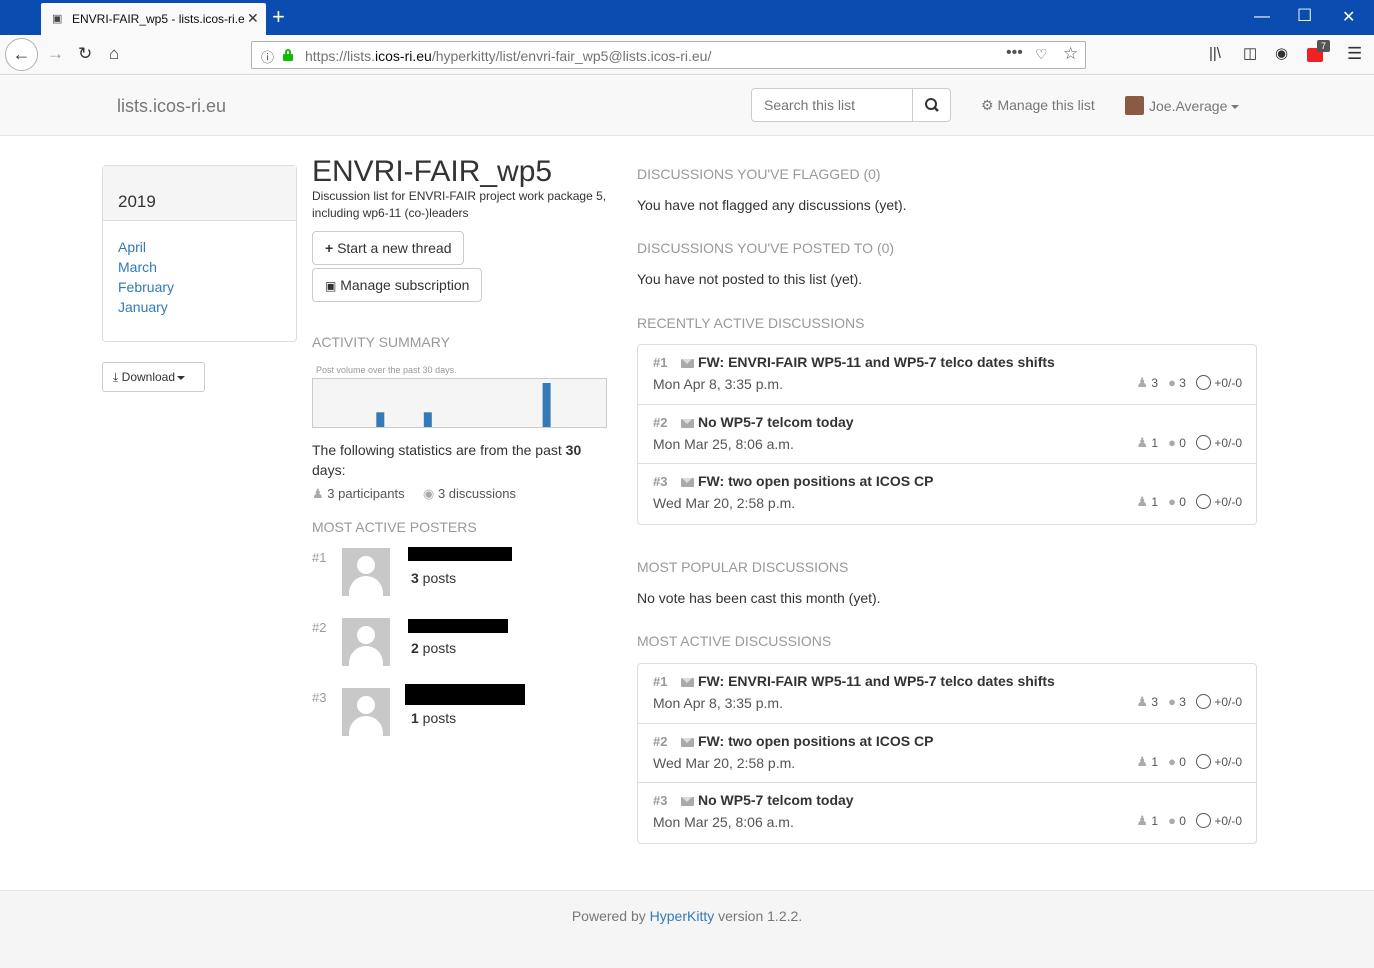 Image resolution: width=1374 pixels, height=968 pixels. What do you see at coordinates (1262, 17) in the screenshot?
I see `minimize-icon: —` at bounding box center [1262, 17].